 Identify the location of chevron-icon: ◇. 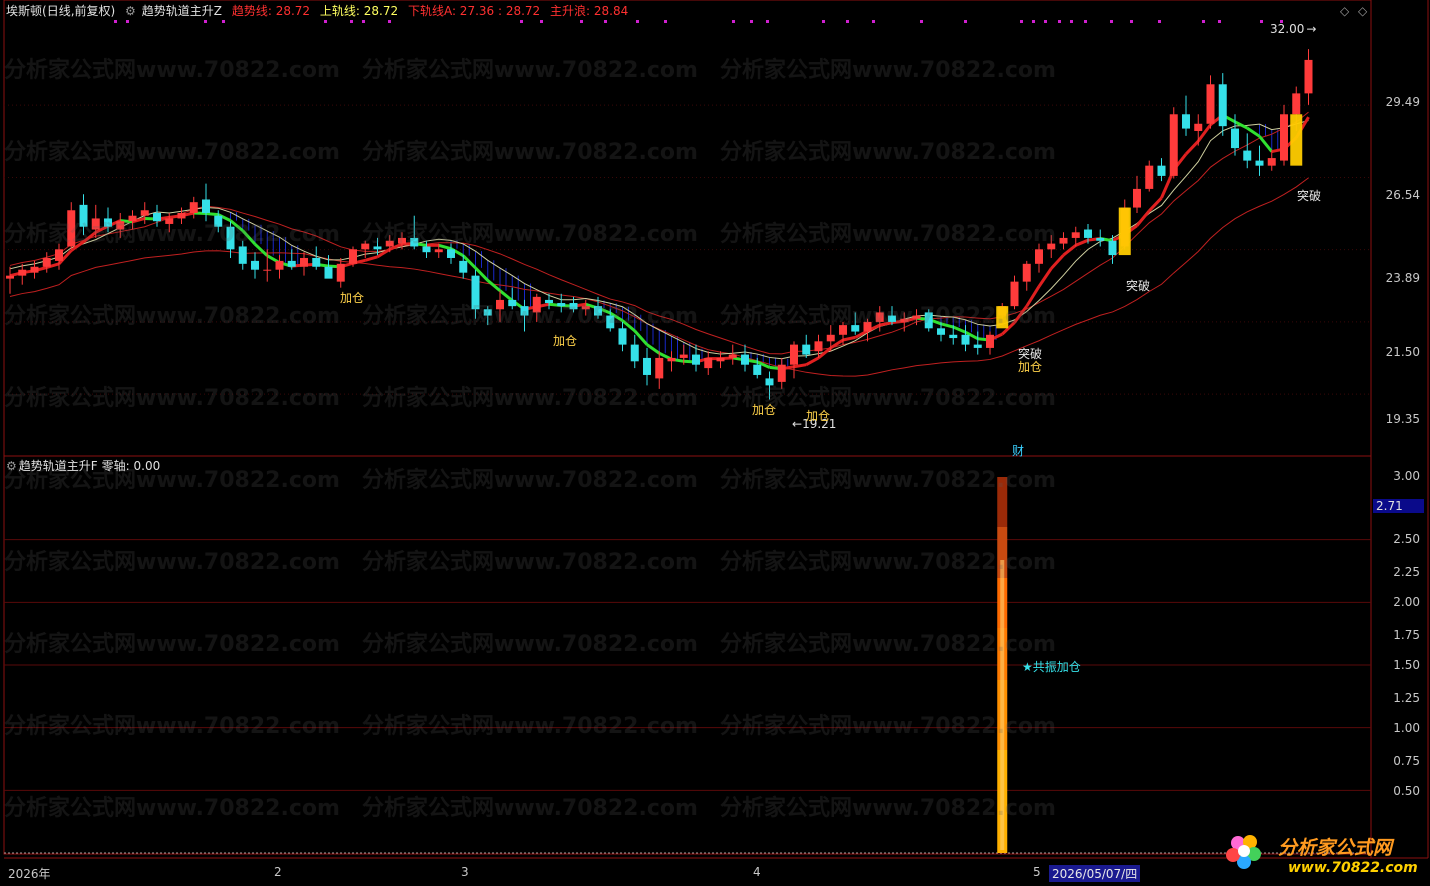
(1362, 11).